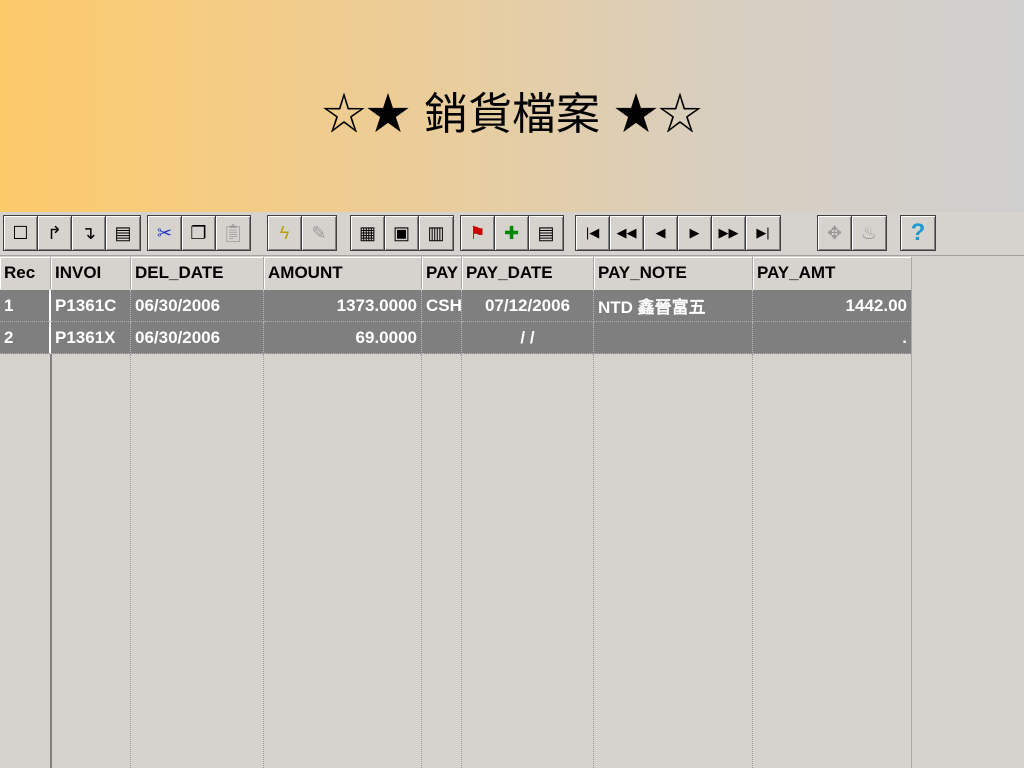 The width and height of the screenshot is (1024, 768). What do you see at coordinates (673, 273) in the screenshot?
I see `column-header-pay-note: PAY_NOTE` at bounding box center [673, 273].